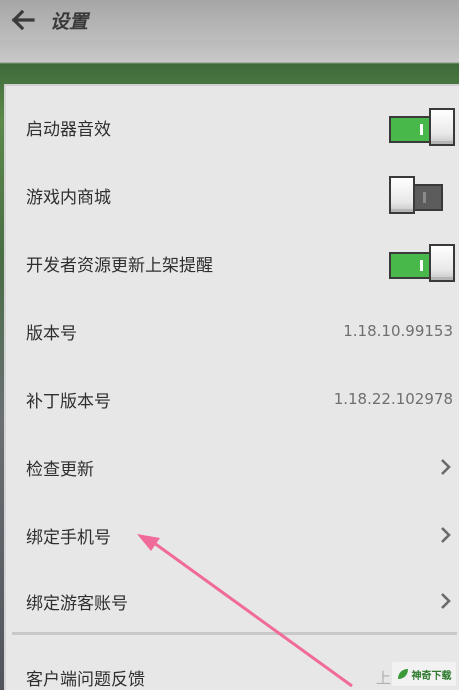 The image size is (459, 690). Describe the element at coordinates (229, 20) in the screenshot. I see `top-bar: 设置` at that location.